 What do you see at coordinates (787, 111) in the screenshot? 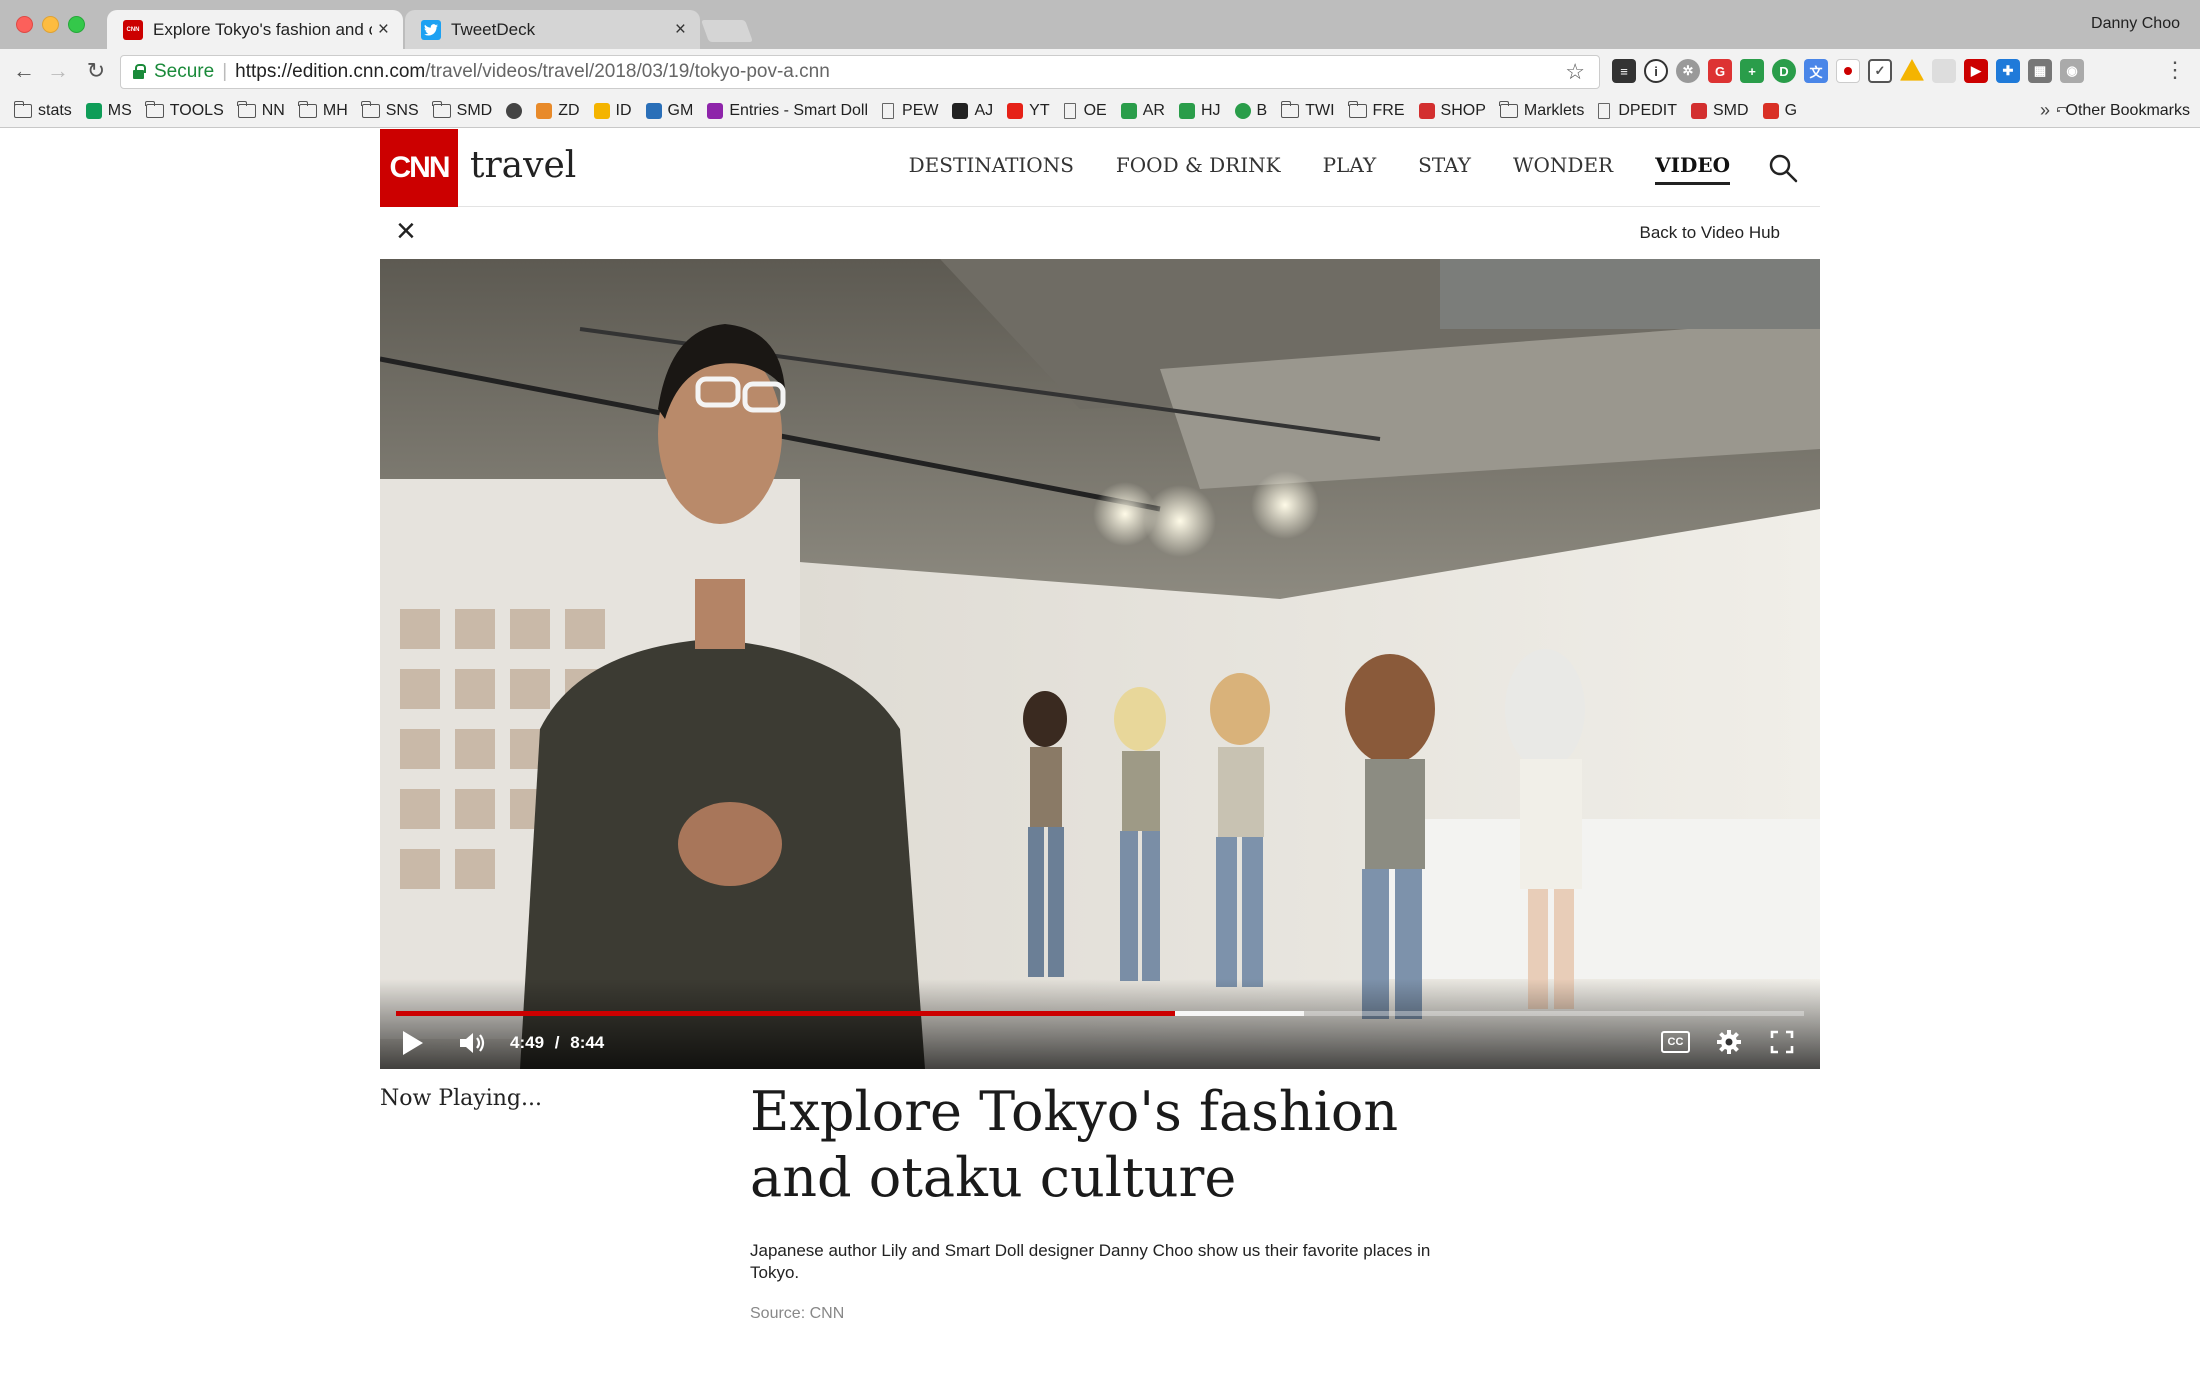
I see `bookmark-item: Entries - Smart Doll` at bounding box center [787, 111].